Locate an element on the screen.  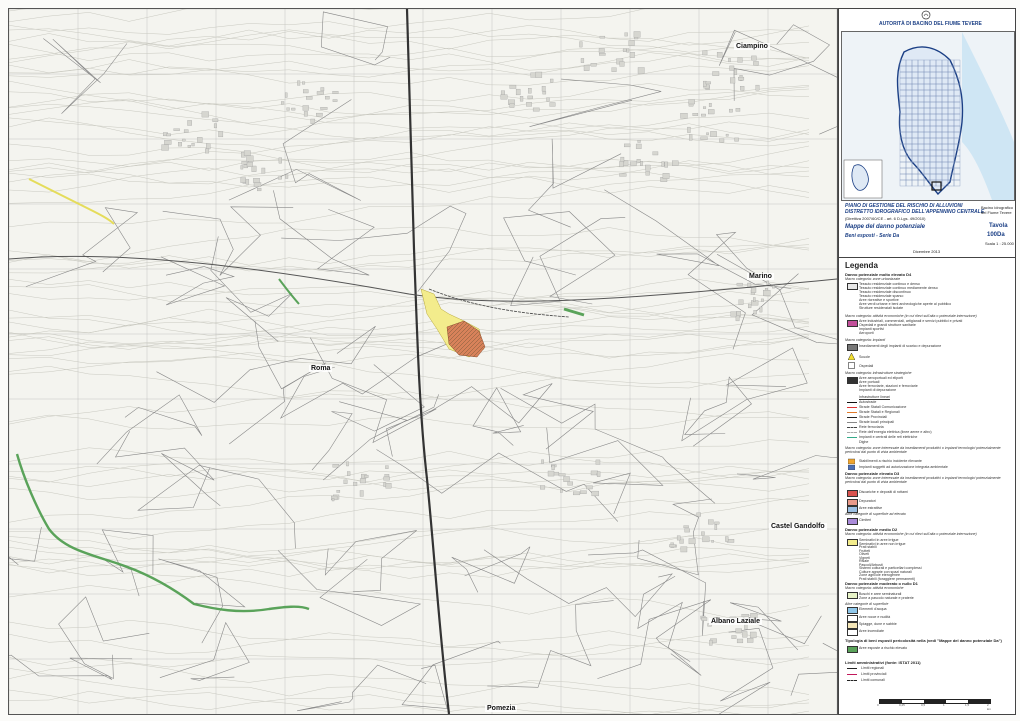
swatch-d3-depuratori is located at coordinates (852, 502).